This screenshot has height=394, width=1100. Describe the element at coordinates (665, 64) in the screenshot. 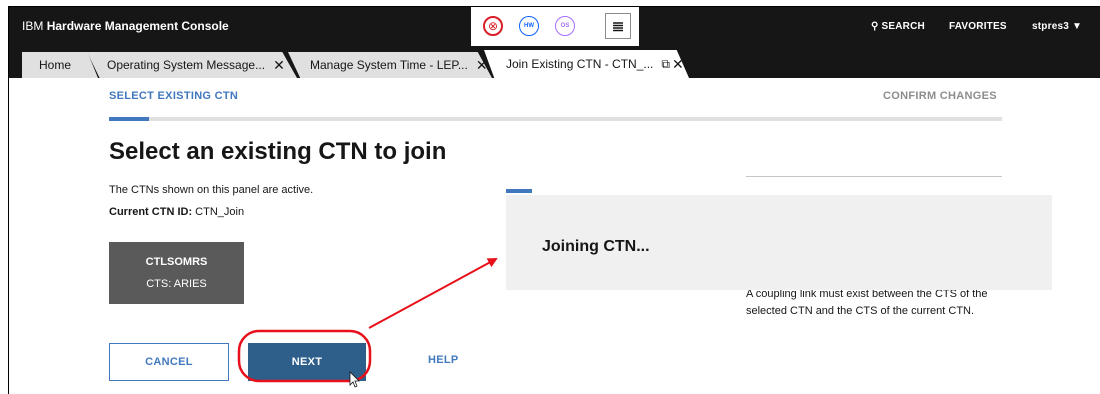

I see `popout-icon: ⧉` at that location.